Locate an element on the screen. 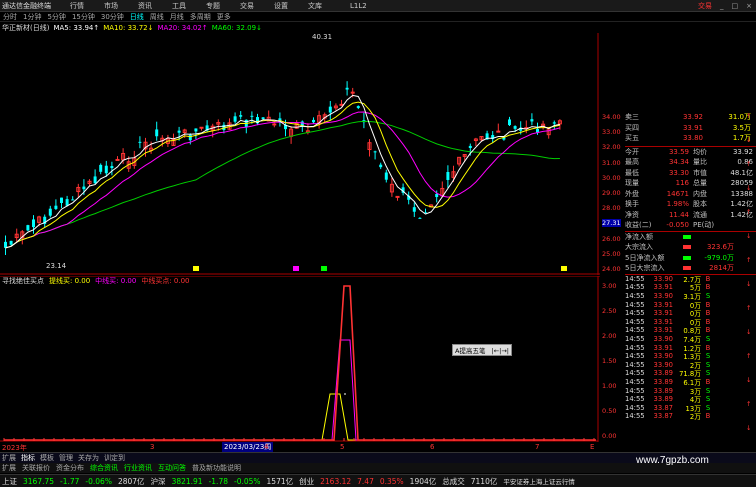 The width and height of the screenshot is (756, 487). cy-label: 创业 is located at coordinates (306, 481).